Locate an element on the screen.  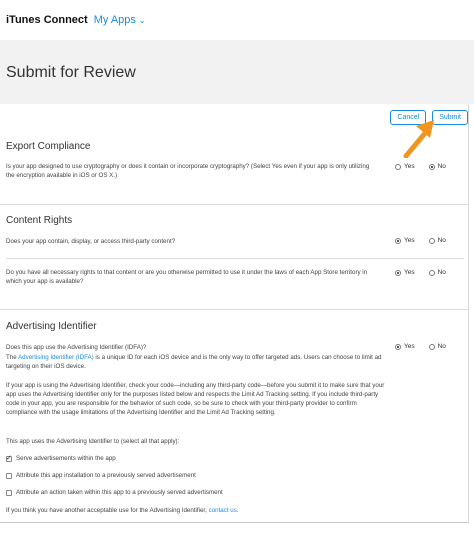
advertising-yes-label: Yes is located at coordinates (409, 346).